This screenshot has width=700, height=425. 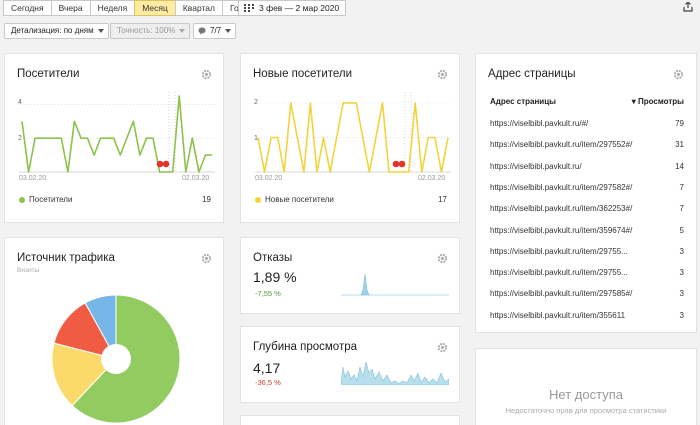 What do you see at coordinates (146, 30) in the screenshot?
I see `accuracy-label: Точность: 100%` at bounding box center [146, 30].